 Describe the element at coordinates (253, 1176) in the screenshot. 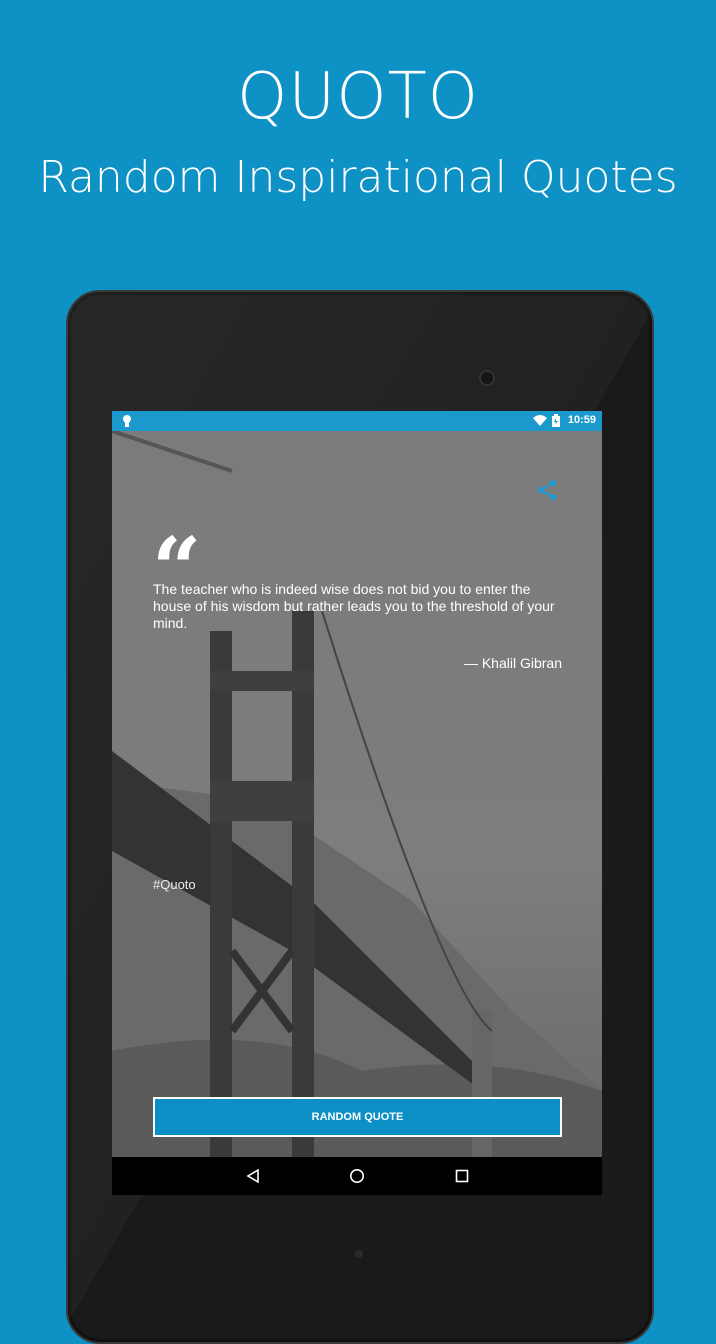

I see `back-icon` at that location.